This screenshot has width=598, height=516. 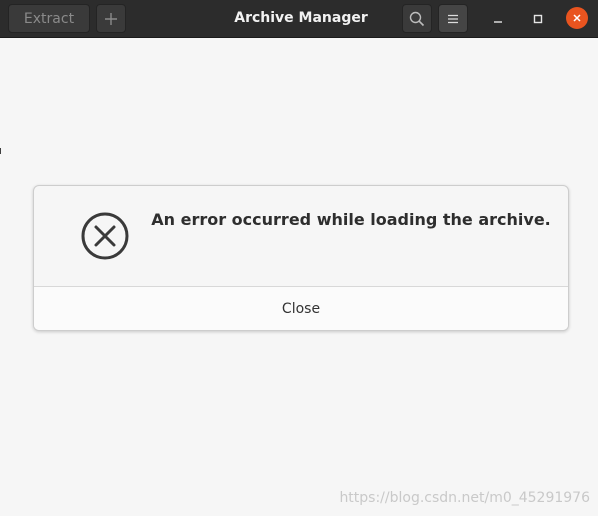 I want to click on close-button-label: Close, so click(x=301, y=309).